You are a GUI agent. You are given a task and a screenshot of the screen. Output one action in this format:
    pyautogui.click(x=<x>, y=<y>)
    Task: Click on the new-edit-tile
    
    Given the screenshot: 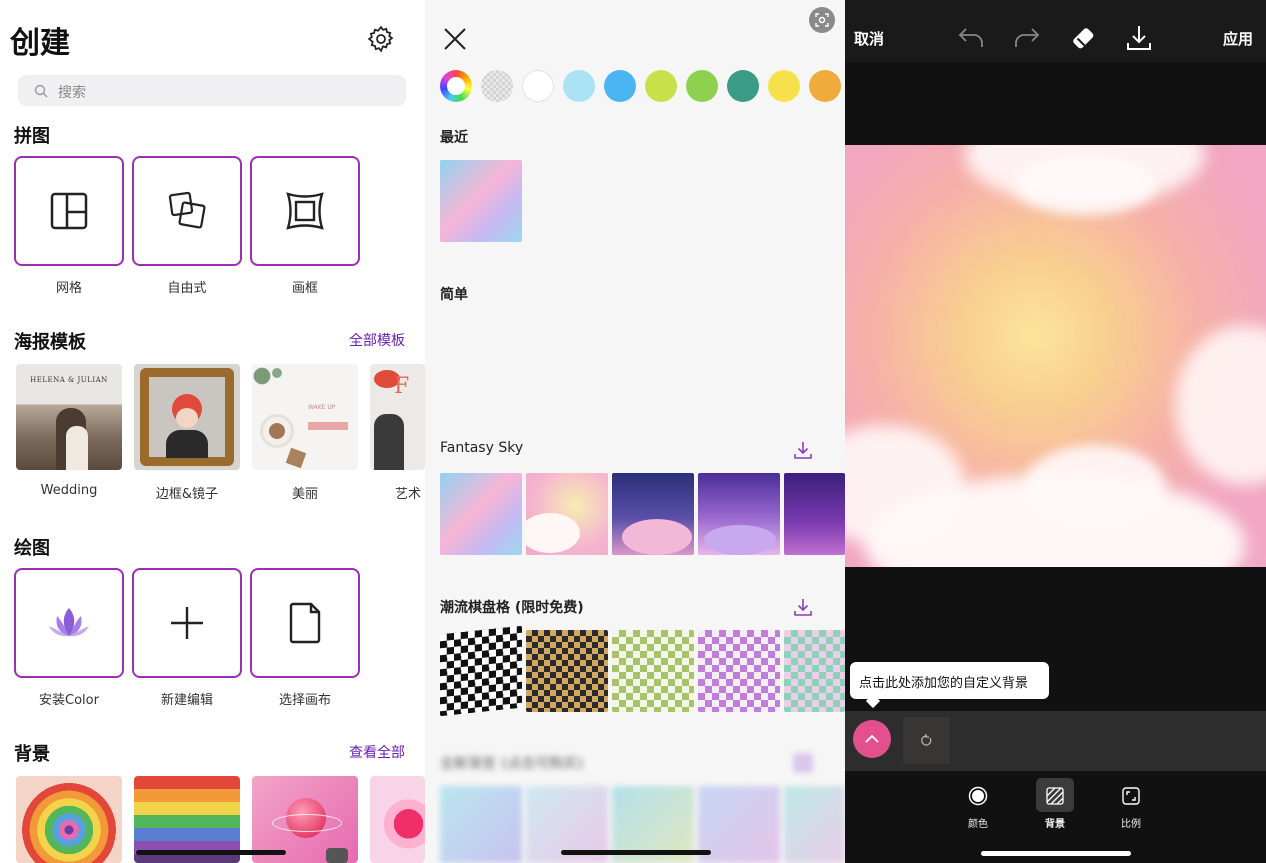 What is the action you would take?
    pyautogui.click(x=187, y=623)
    